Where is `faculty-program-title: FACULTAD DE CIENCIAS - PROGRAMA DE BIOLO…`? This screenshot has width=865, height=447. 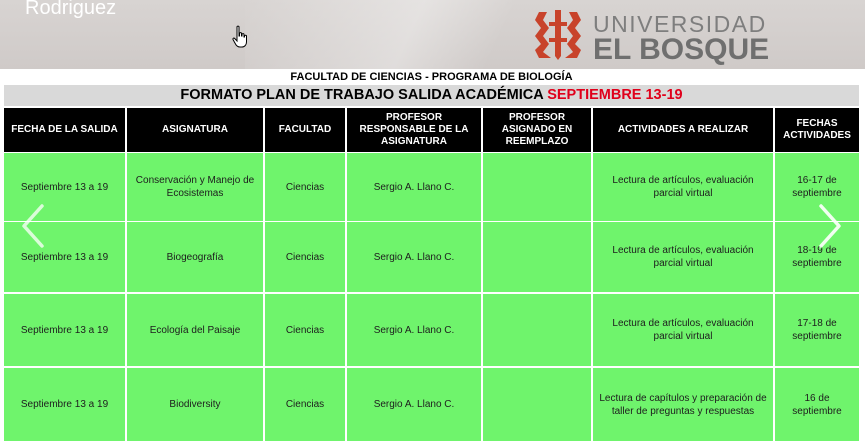 faculty-program-title: FACULTAD DE CIENCIAS - PROGRAMA DE BIOLO… is located at coordinates (431, 77).